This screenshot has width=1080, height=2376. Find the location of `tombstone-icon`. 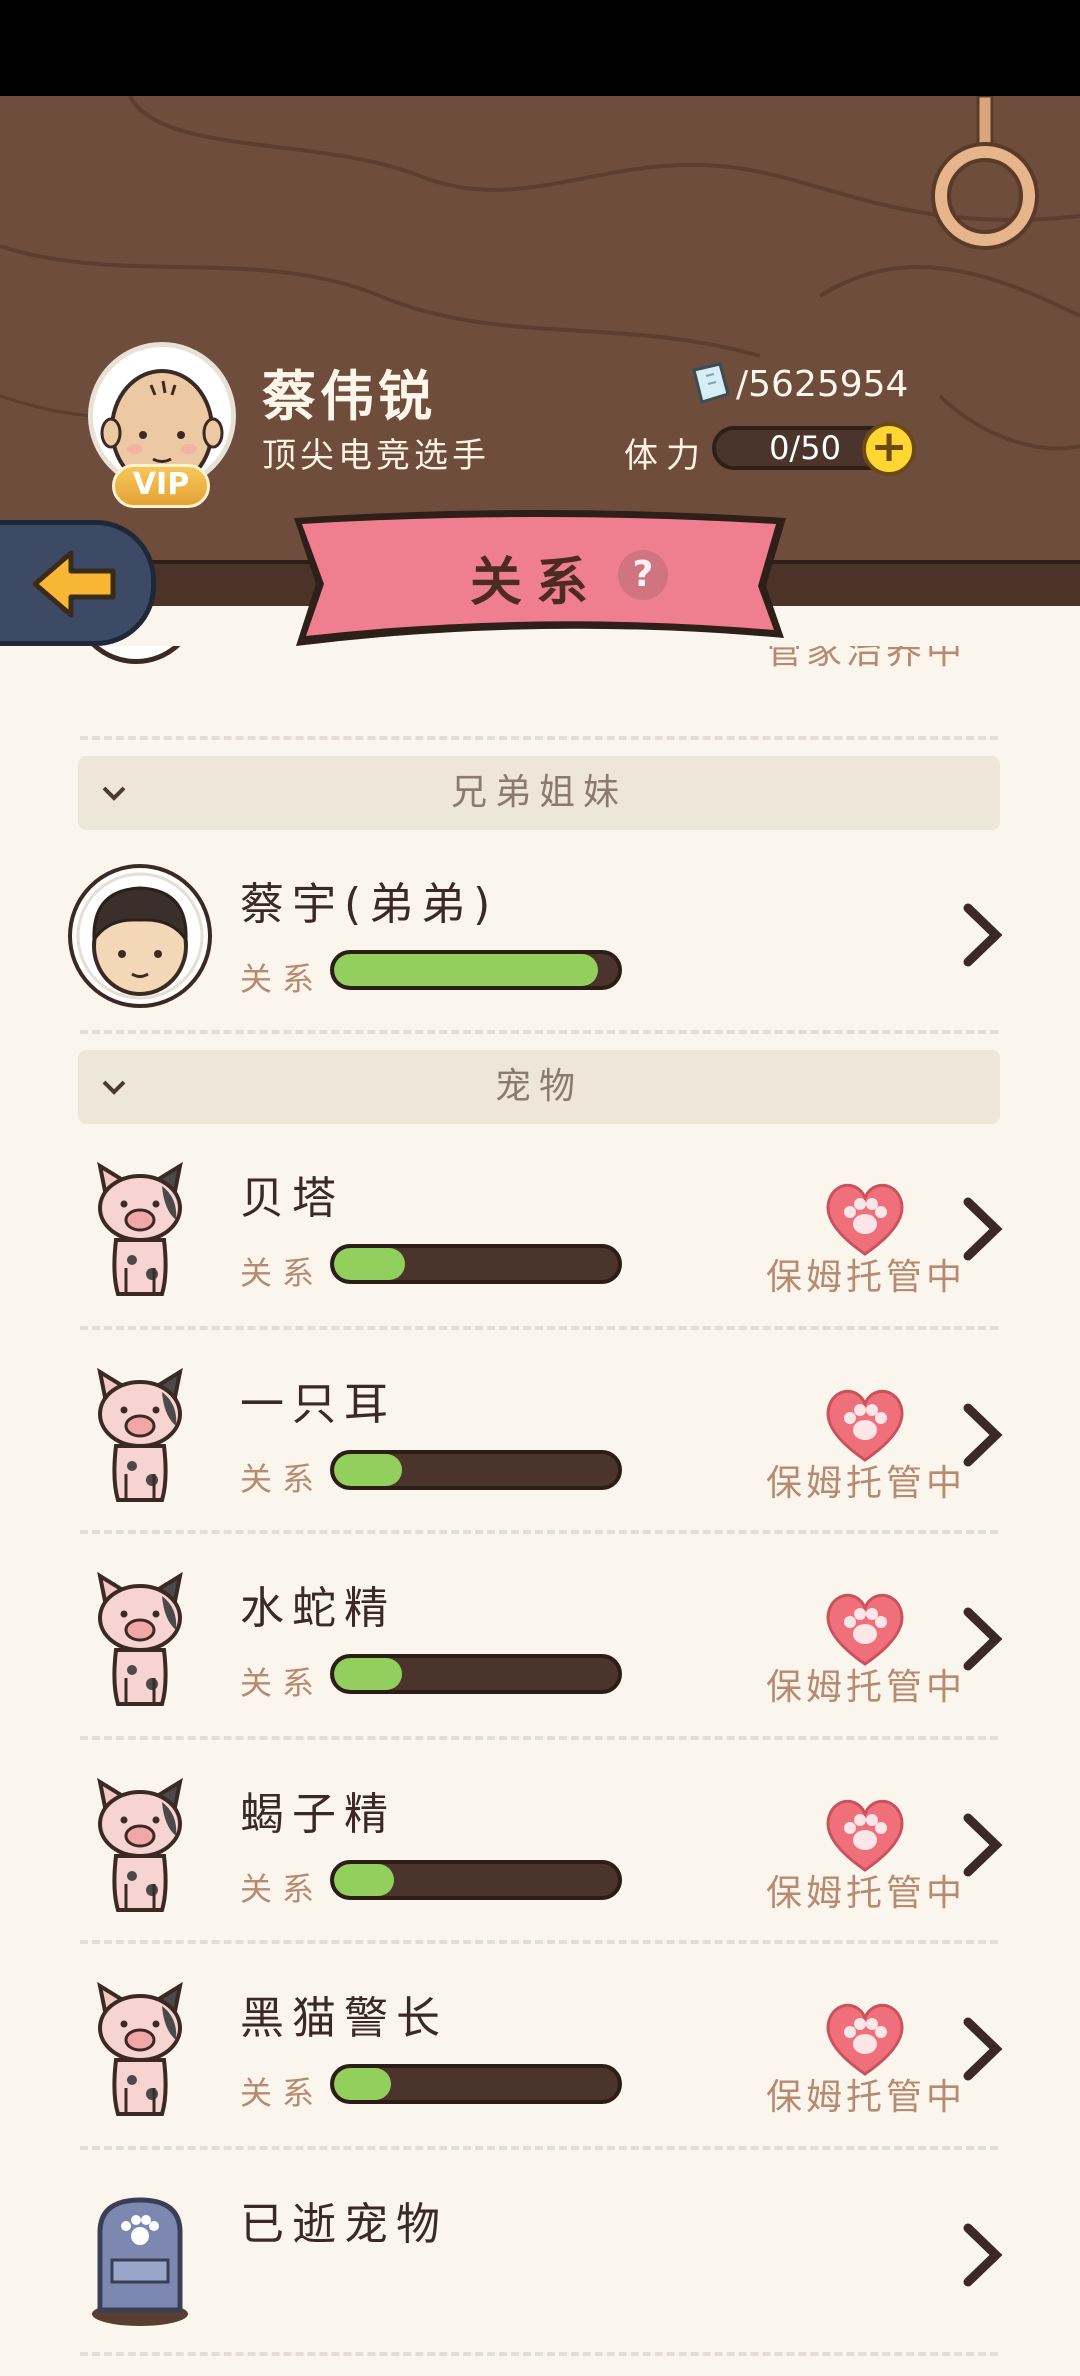

tombstone-icon is located at coordinates (140, 2256).